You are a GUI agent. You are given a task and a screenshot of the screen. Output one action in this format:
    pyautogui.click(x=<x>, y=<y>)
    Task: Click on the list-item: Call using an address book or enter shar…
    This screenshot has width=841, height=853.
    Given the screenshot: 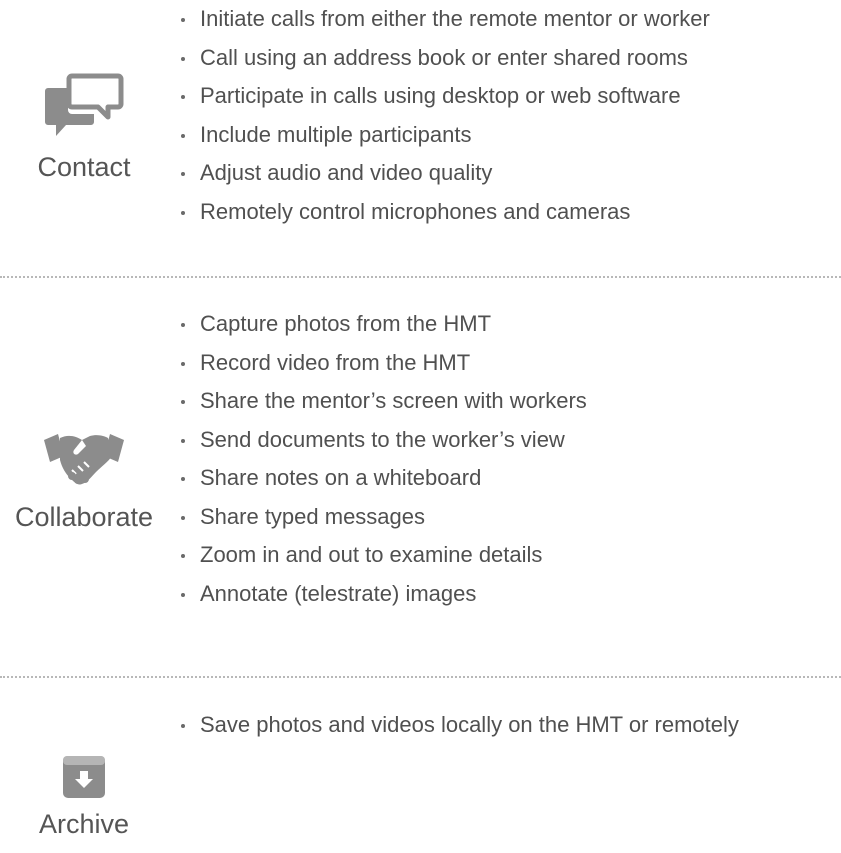 What is the action you would take?
    pyautogui.click(x=444, y=58)
    